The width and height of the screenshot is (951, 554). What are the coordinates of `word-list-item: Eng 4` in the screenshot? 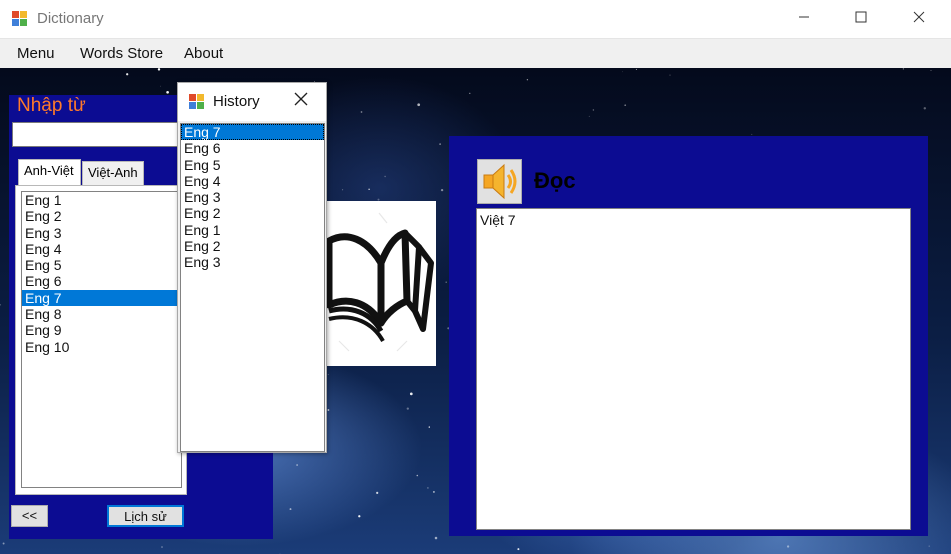 It's located at (101, 249).